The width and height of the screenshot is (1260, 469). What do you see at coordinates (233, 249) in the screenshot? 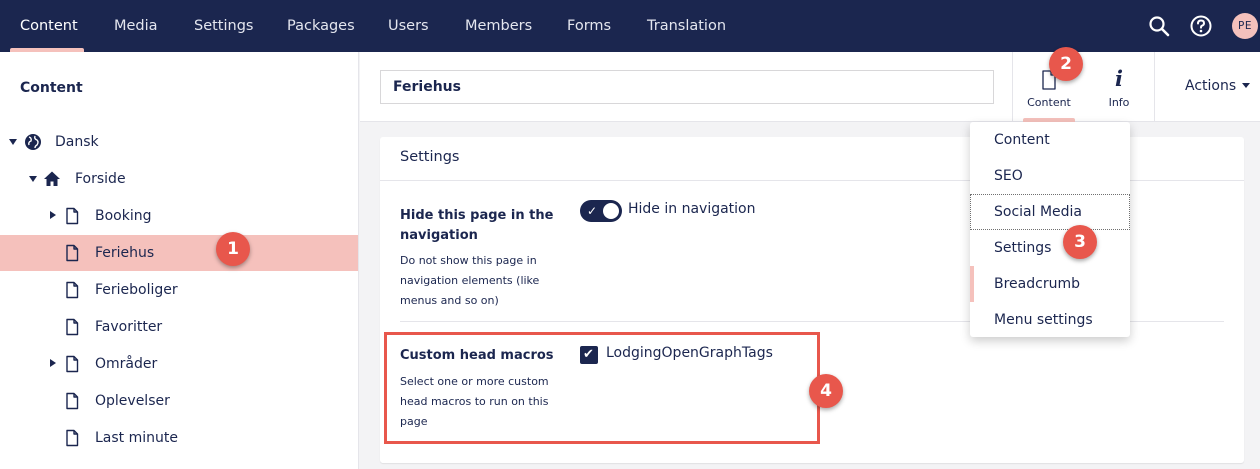
I see `annotation-badge-1: 1` at bounding box center [233, 249].